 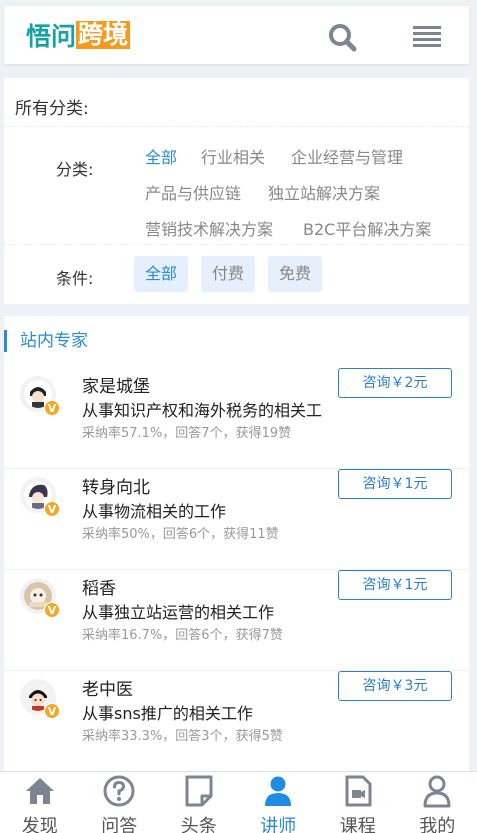 What do you see at coordinates (193, 192) in the screenshot?
I see `category-option-supply-chain: 产品与供应链` at bounding box center [193, 192].